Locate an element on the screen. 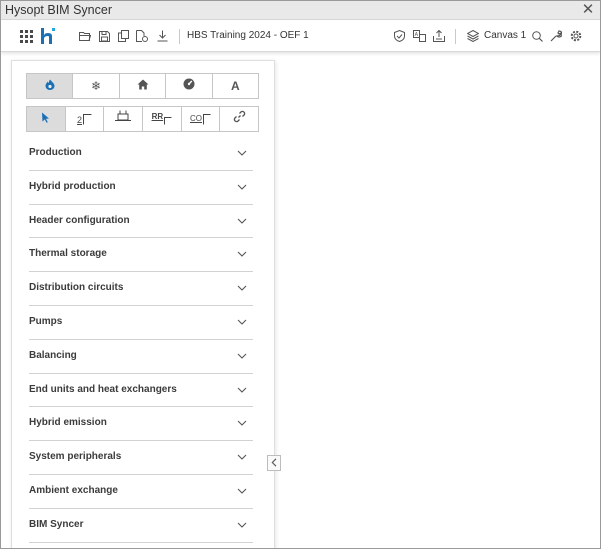 This screenshot has width=601, height=549. translate-icon: A is located at coordinates (419, 36).